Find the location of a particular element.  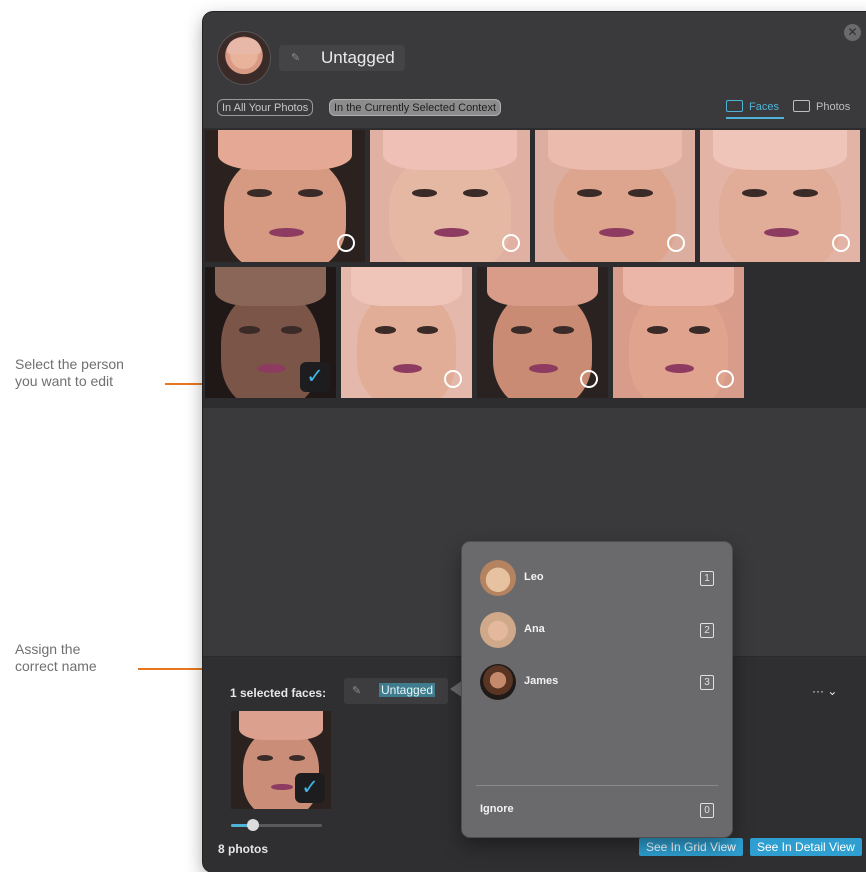

name-suggestions-popover: Leo 1 Ana 2 James 3 Ignore 0 is located at coordinates (597, 689).